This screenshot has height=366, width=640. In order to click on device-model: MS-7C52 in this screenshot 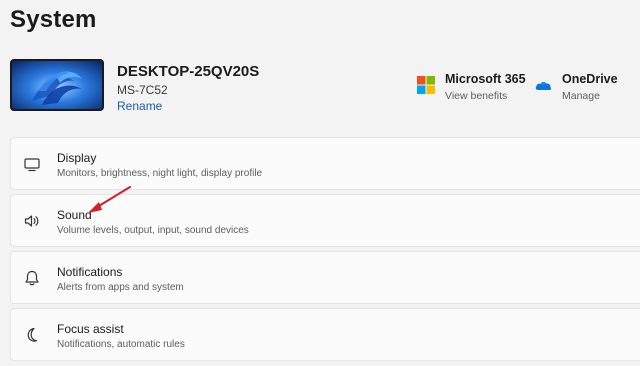, I will do `click(142, 90)`.